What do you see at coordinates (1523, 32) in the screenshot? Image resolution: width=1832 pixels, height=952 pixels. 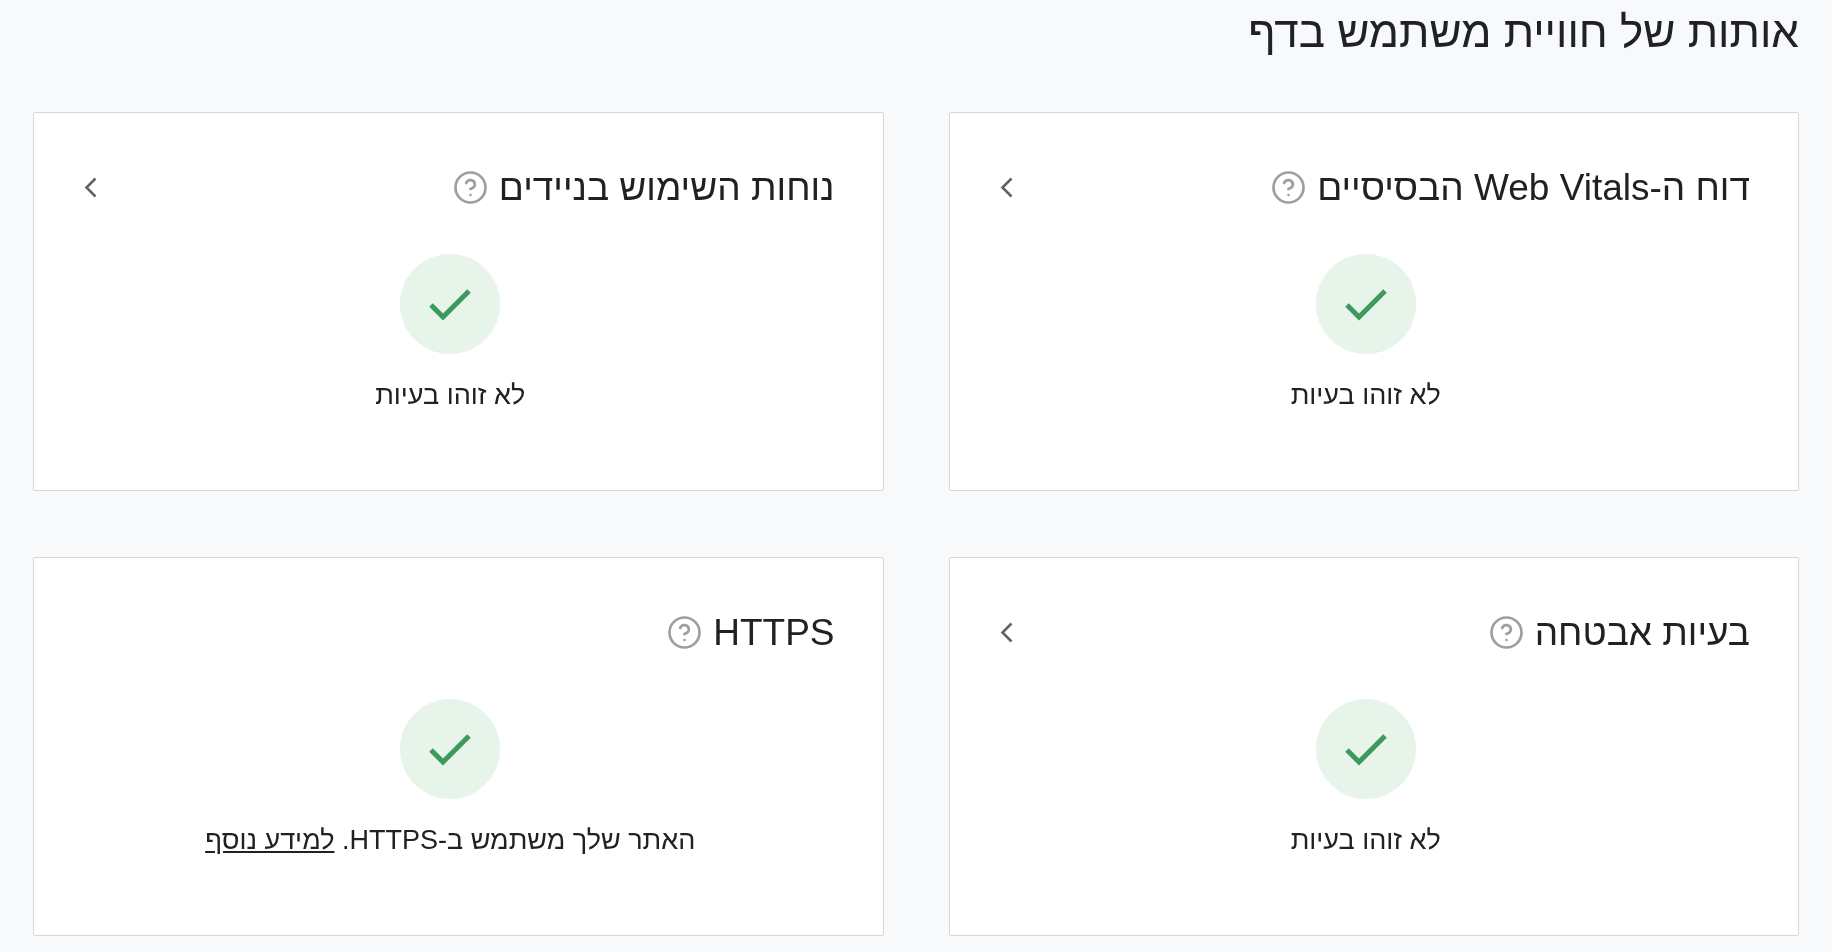 I see `page-title: אותות של חוויית משתמש בדף` at bounding box center [1523, 32].